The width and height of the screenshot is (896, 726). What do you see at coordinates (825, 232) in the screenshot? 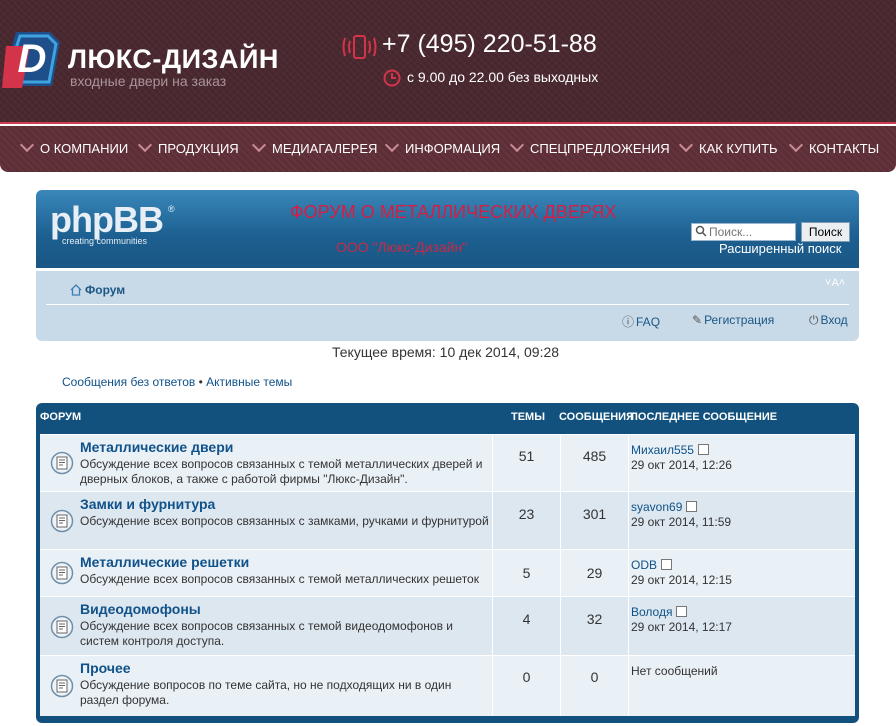
I see `search-button: Поиск` at bounding box center [825, 232].